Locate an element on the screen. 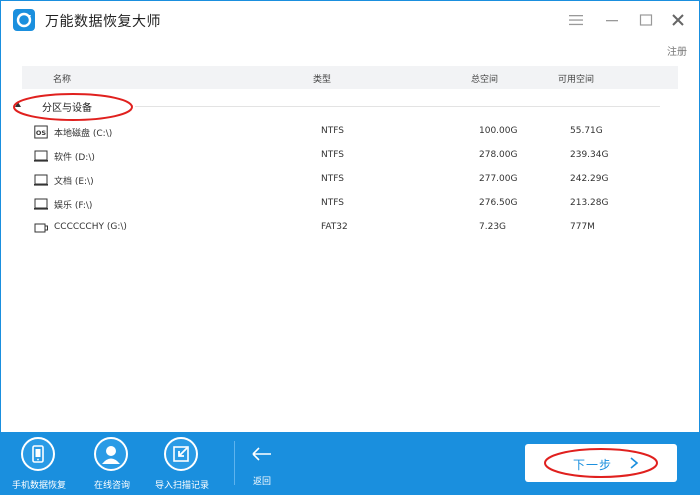 This screenshot has width=700, height=495. consult-button-ring is located at coordinates (111, 454).